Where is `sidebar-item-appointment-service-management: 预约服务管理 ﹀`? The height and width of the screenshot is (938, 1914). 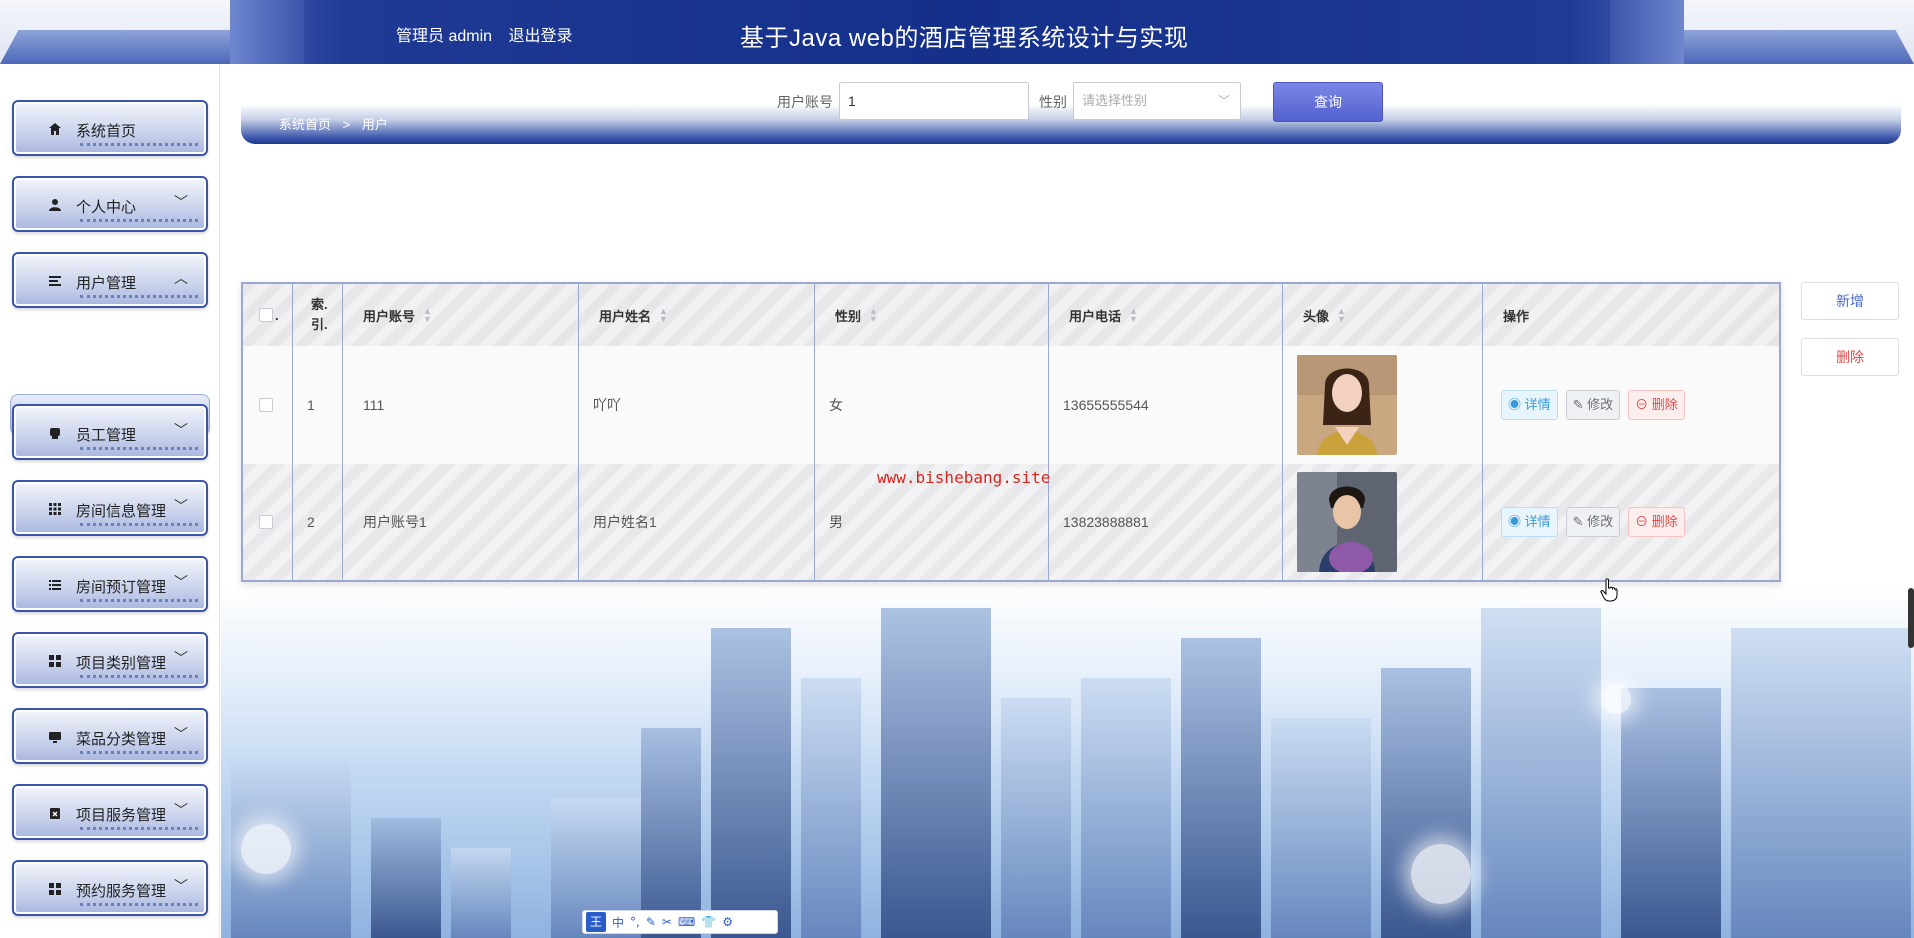
sidebar-item-appointment-service-management: 预约服务管理 ﹀ is located at coordinates (110, 888).